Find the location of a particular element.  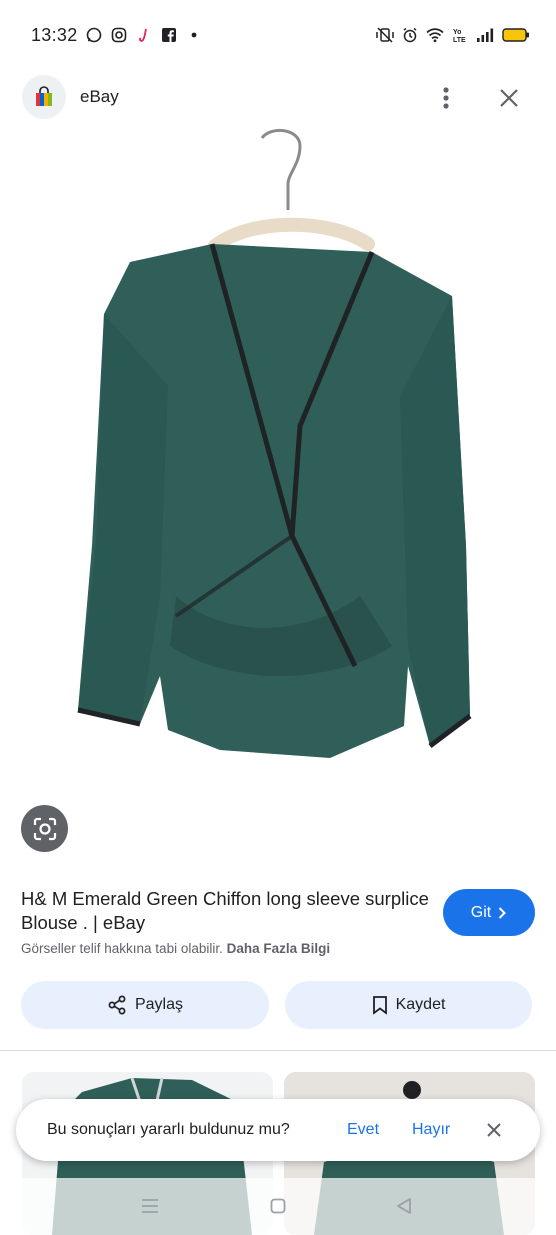

app-j-icon is located at coordinates (143, 35).